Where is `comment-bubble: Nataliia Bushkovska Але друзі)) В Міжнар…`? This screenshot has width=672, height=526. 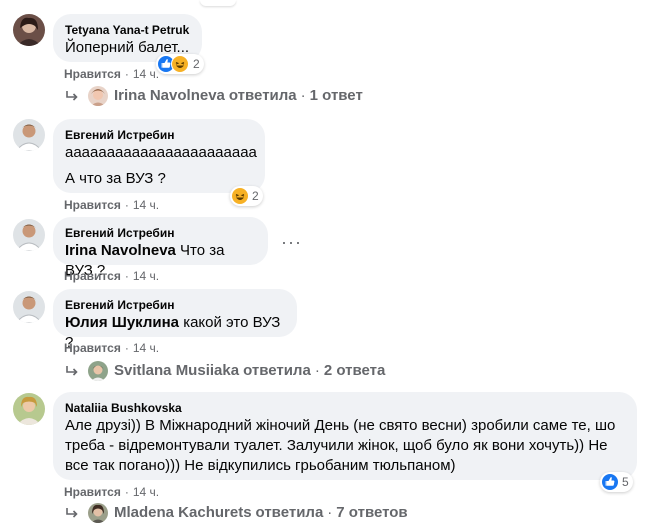
comment-bubble: Nataliia Bushkovska Але друзі)) В Міжнар… is located at coordinates (345, 436).